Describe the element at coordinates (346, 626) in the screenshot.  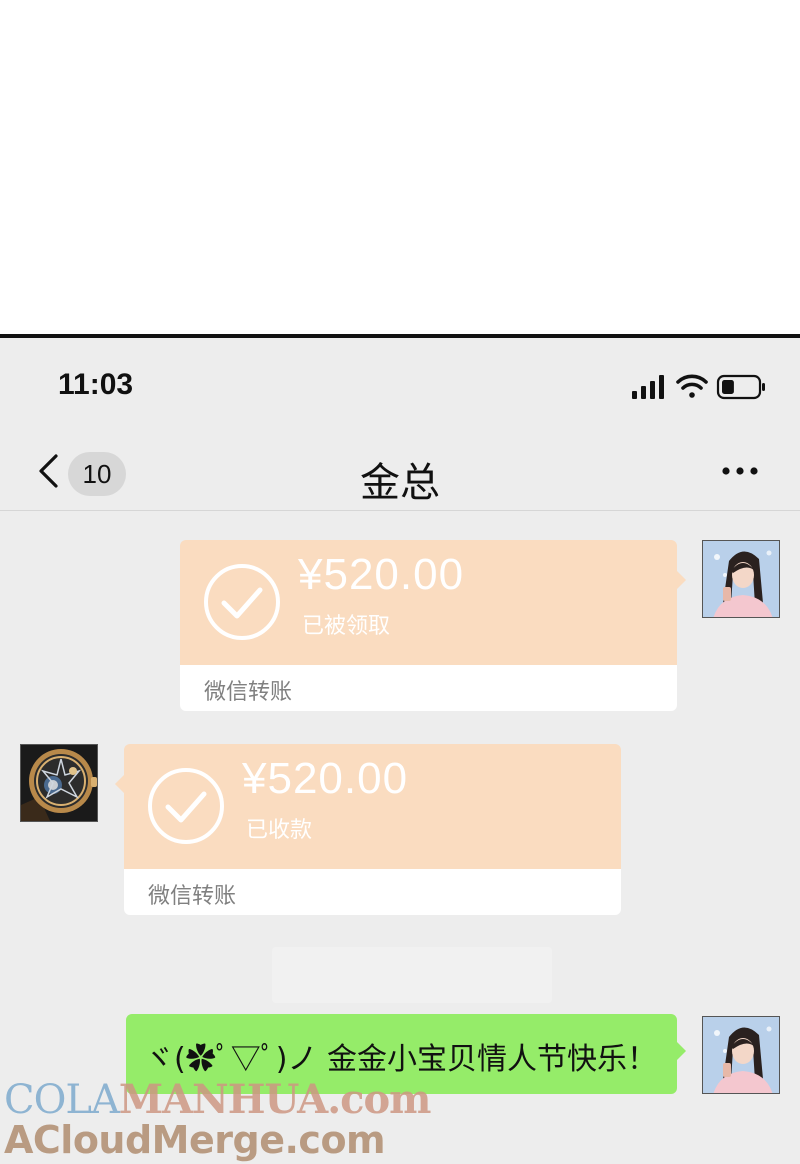
I see `transfer-status: 已被领取` at that location.